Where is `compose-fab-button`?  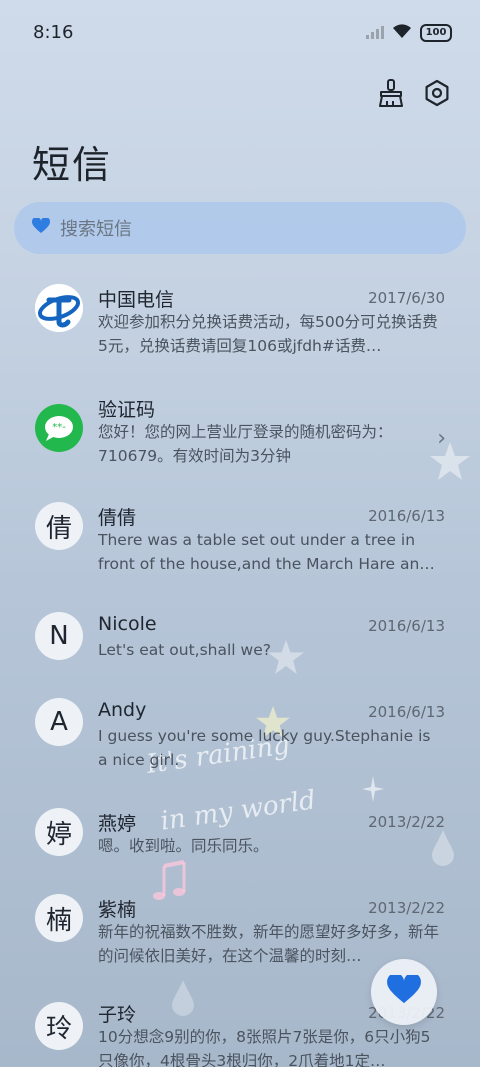 compose-fab-button is located at coordinates (404, 992).